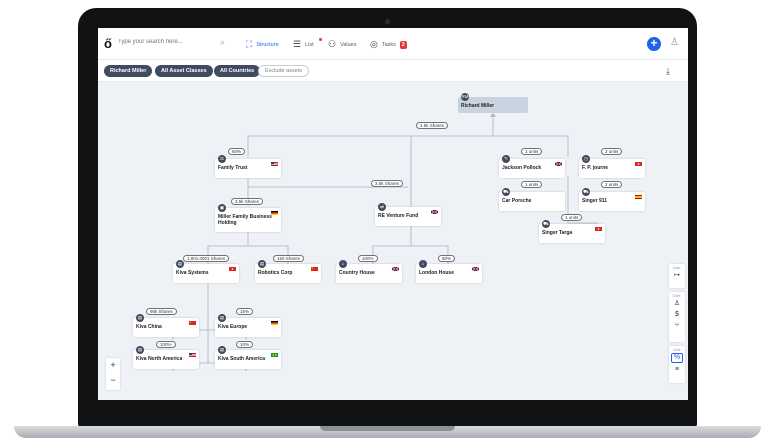 The height and width of the screenshot is (445, 775). What do you see at coordinates (612, 166) in the screenshot?
I see `asset-node-fp-journe: ◷ F. P. journe` at bounding box center [612, 166].